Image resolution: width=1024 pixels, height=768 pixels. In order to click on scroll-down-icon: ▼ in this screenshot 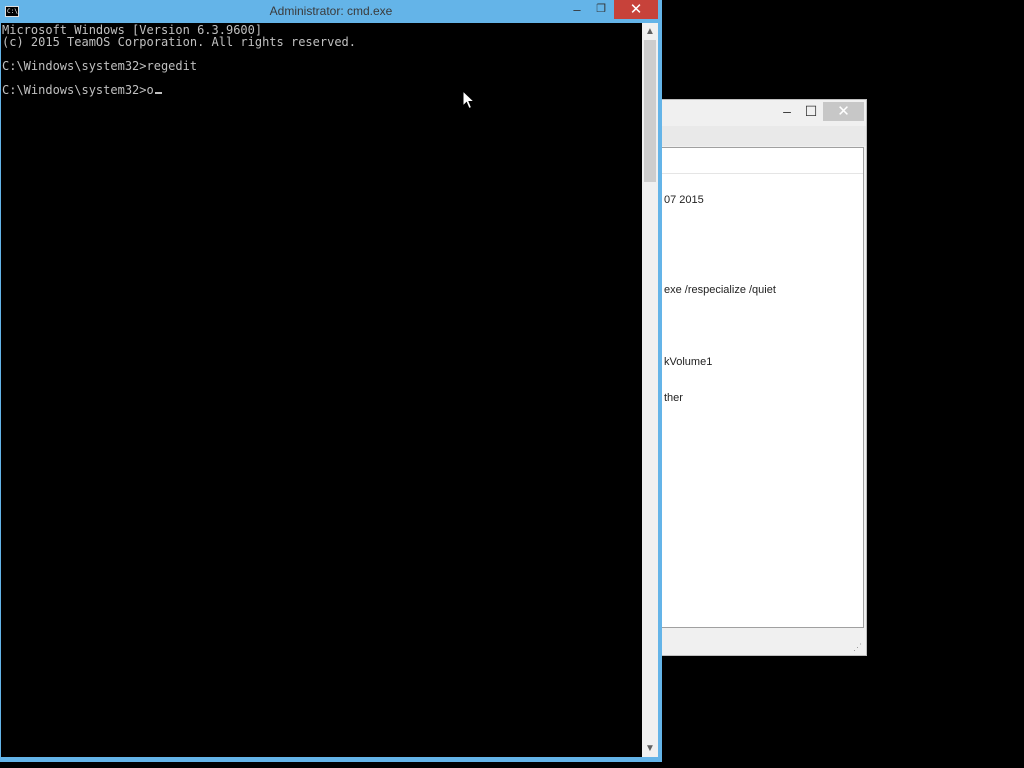, I will do `click(650, 748)`.